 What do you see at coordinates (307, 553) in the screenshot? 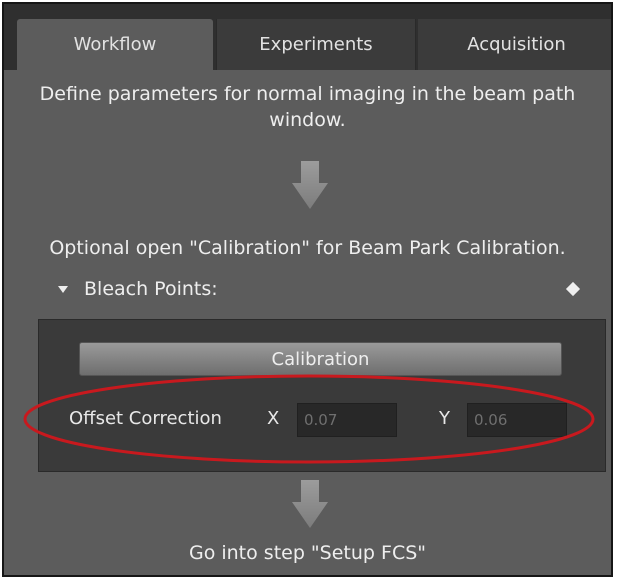
I see `instruction-line-4: Go into step "Setup FCS"` at bounding box center [307, 553].